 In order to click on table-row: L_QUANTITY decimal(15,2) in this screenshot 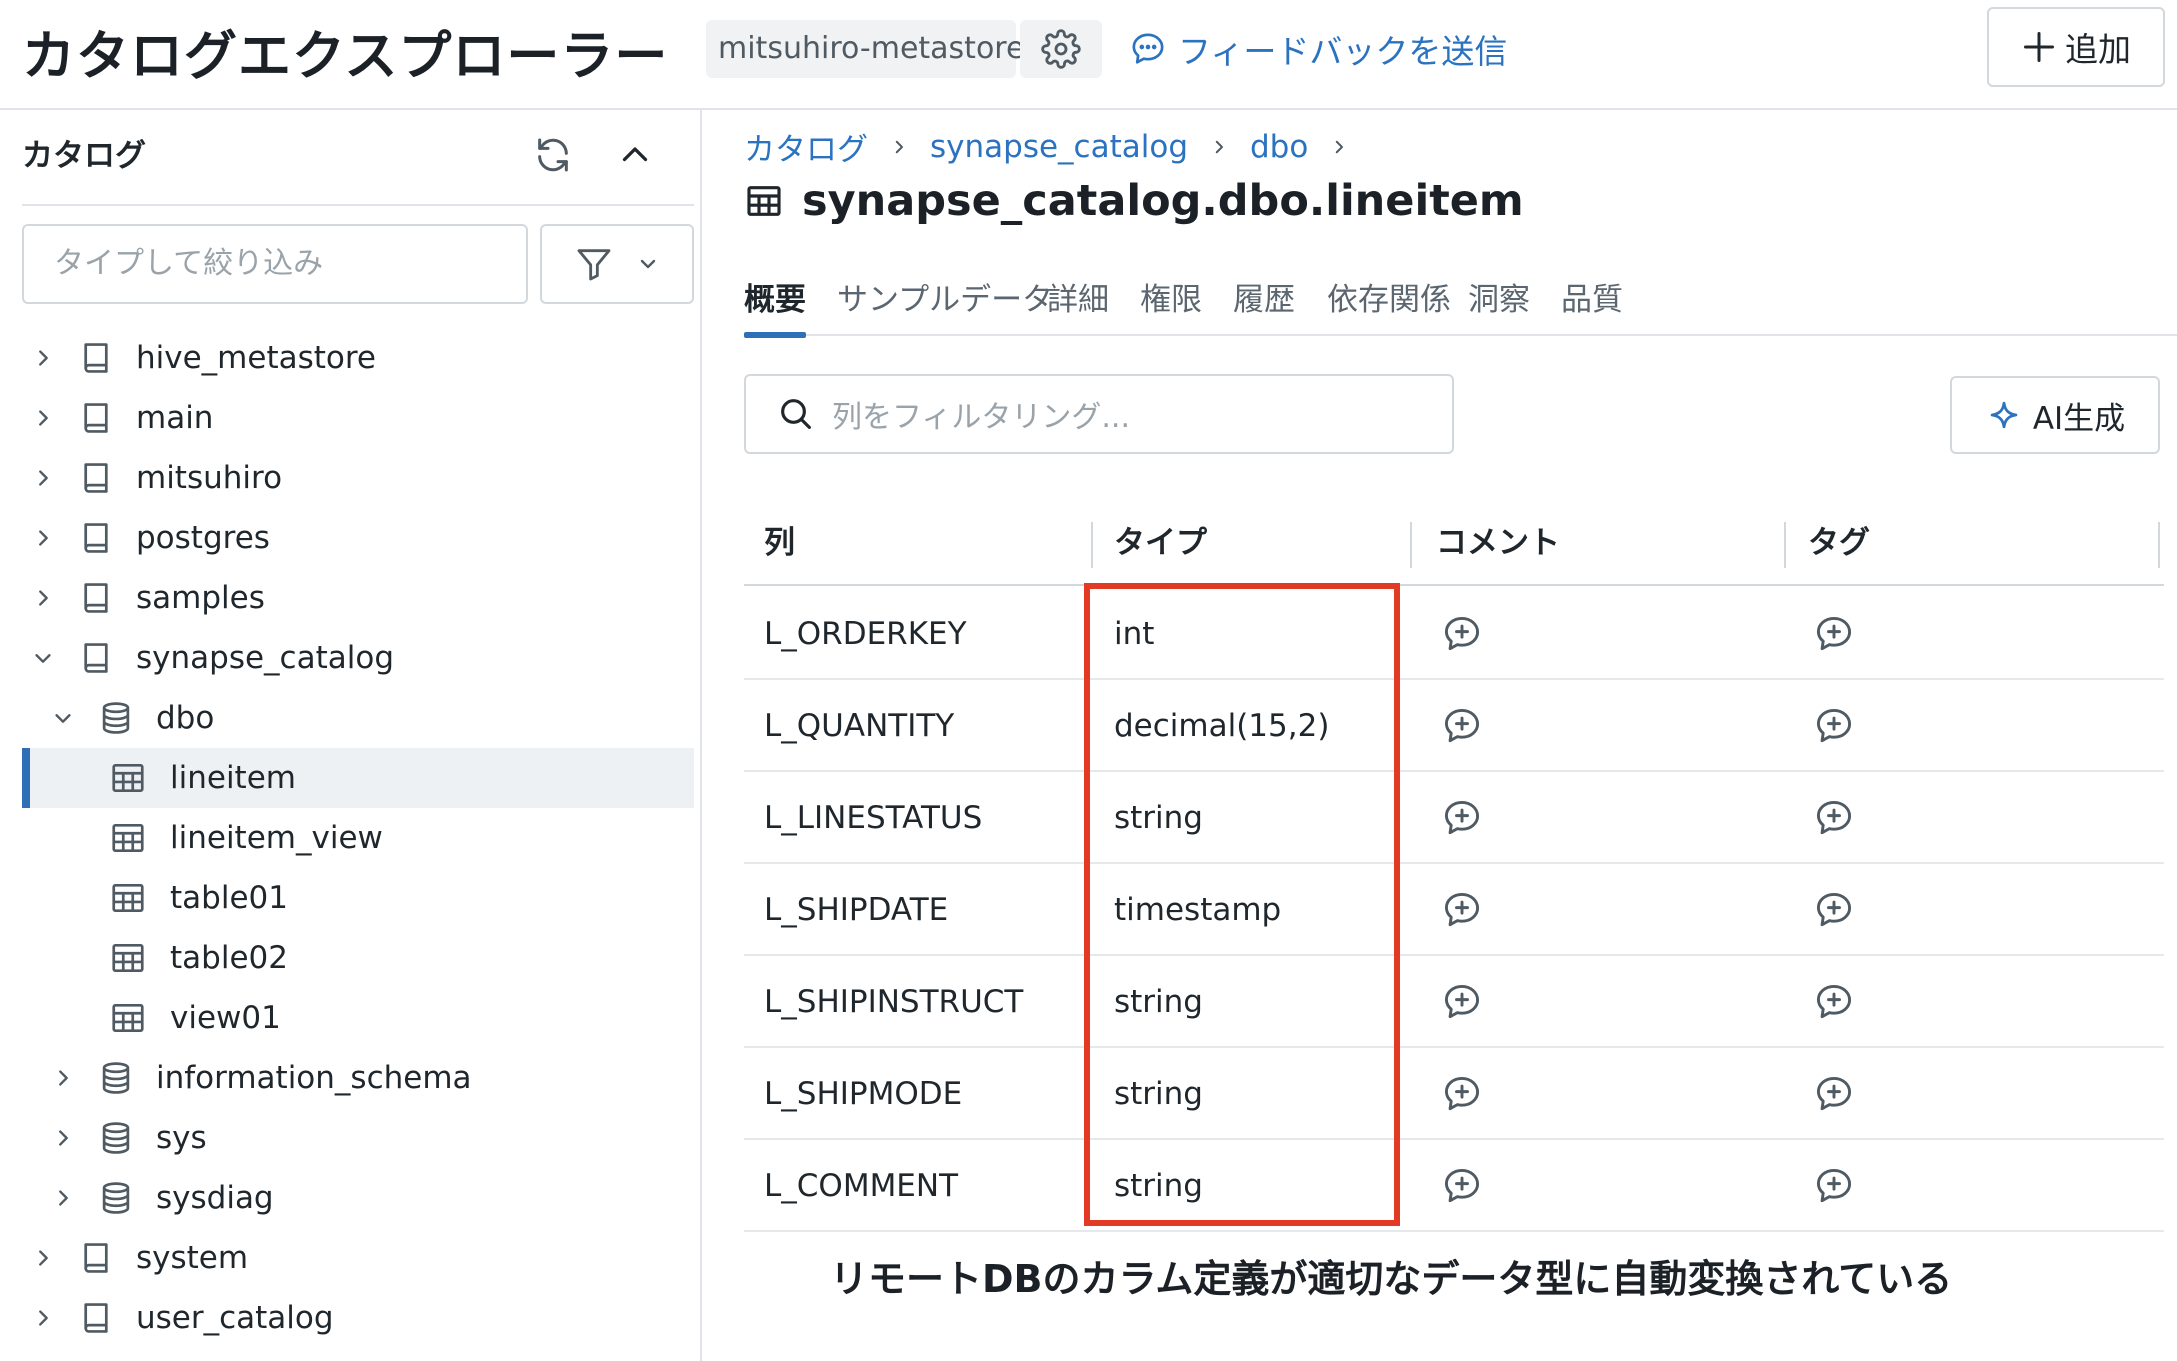, I will do `click(1454, 726)`.